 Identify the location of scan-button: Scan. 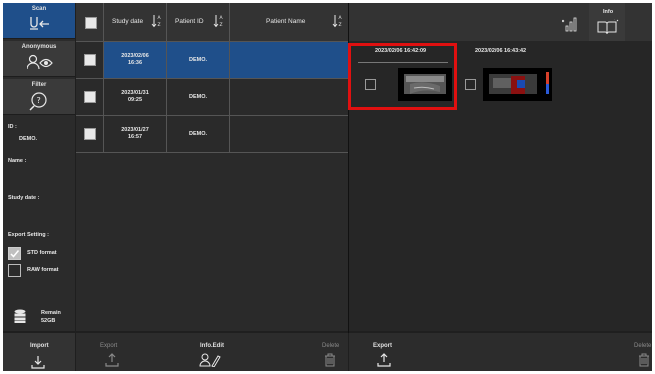
(39, 21).